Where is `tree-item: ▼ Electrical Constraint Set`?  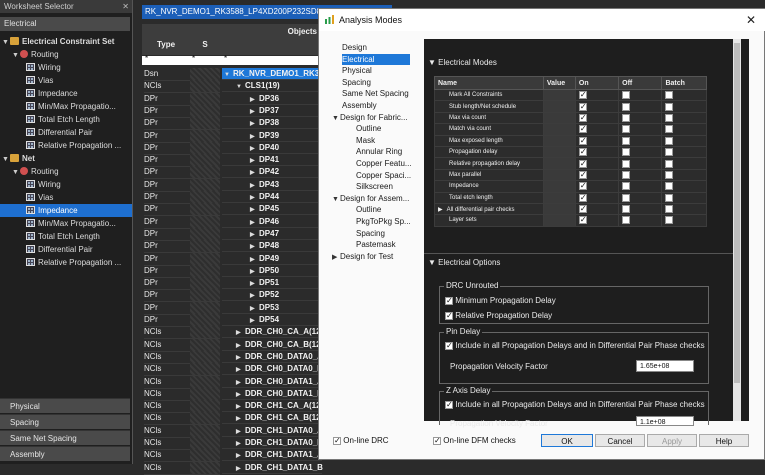 tree-item: ▼ Electrical Constraint Set is located at coordinates (66, 41).